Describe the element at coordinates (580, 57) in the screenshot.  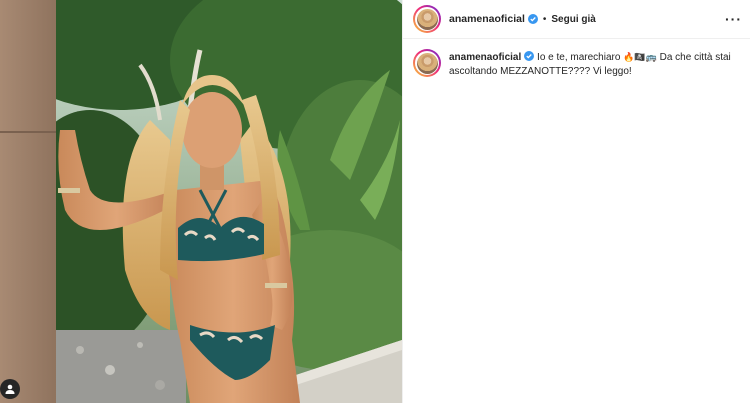
I see `caption-text-part1: Io e te, marechiaro` at that location.